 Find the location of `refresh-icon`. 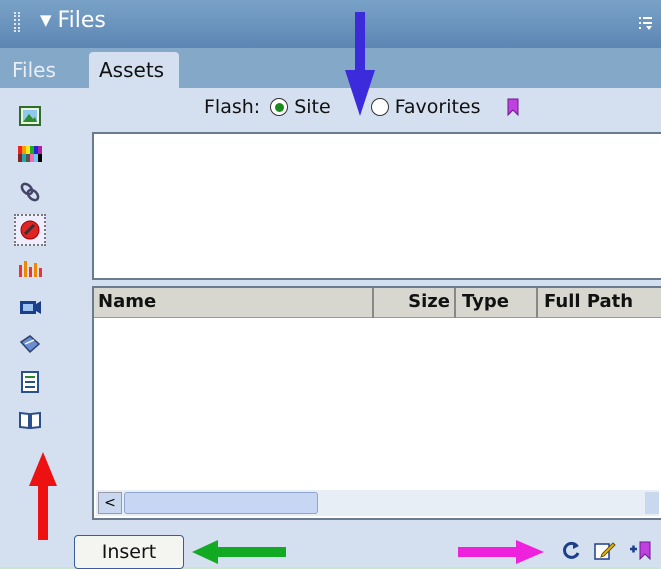

refresh-icon is located at coordinates (572, 550).